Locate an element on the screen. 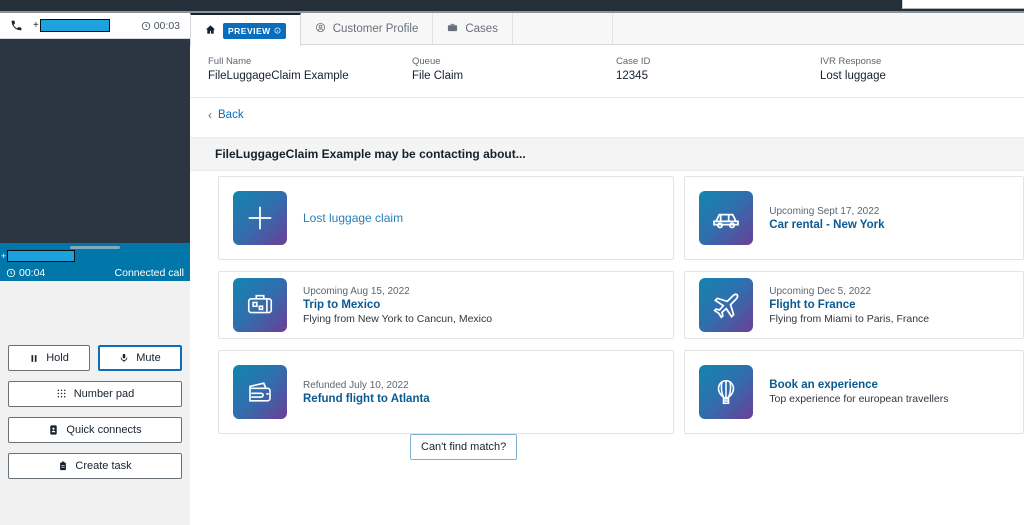  card-desc-flight-to-france: Flying from Miami to Paris, France is located at coordinates (849, 318).